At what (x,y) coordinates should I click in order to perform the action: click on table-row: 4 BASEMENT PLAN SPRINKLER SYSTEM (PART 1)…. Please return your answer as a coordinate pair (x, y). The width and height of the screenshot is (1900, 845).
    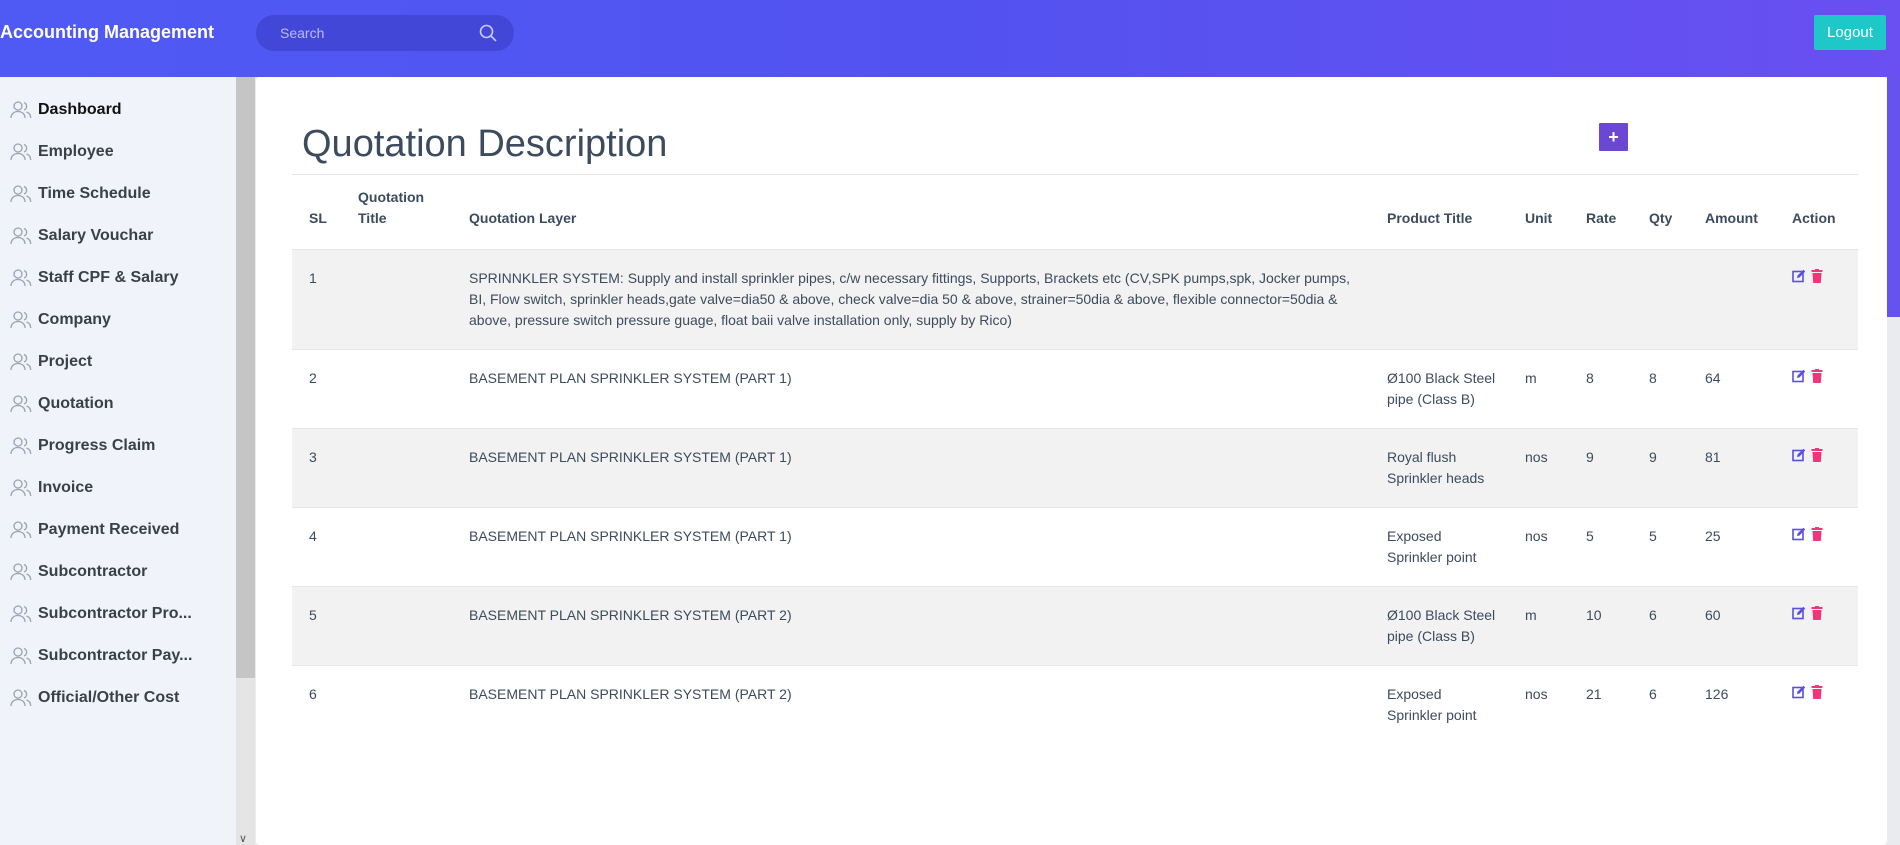
    Looking at the image, I should click on (1075, 546).